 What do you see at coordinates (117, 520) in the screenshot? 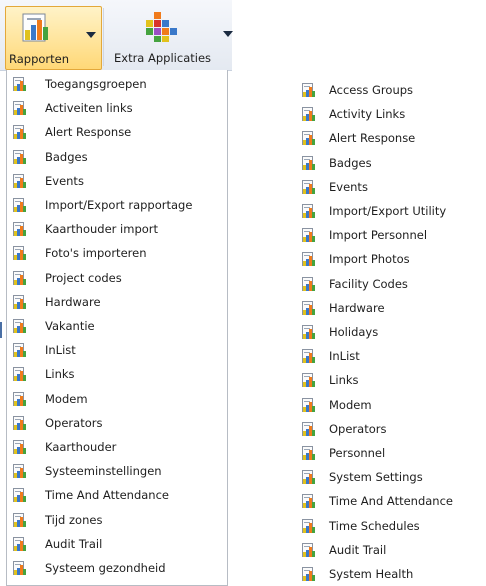
I see `menu-item: Tijd zones` at bounding box center [117, 520].